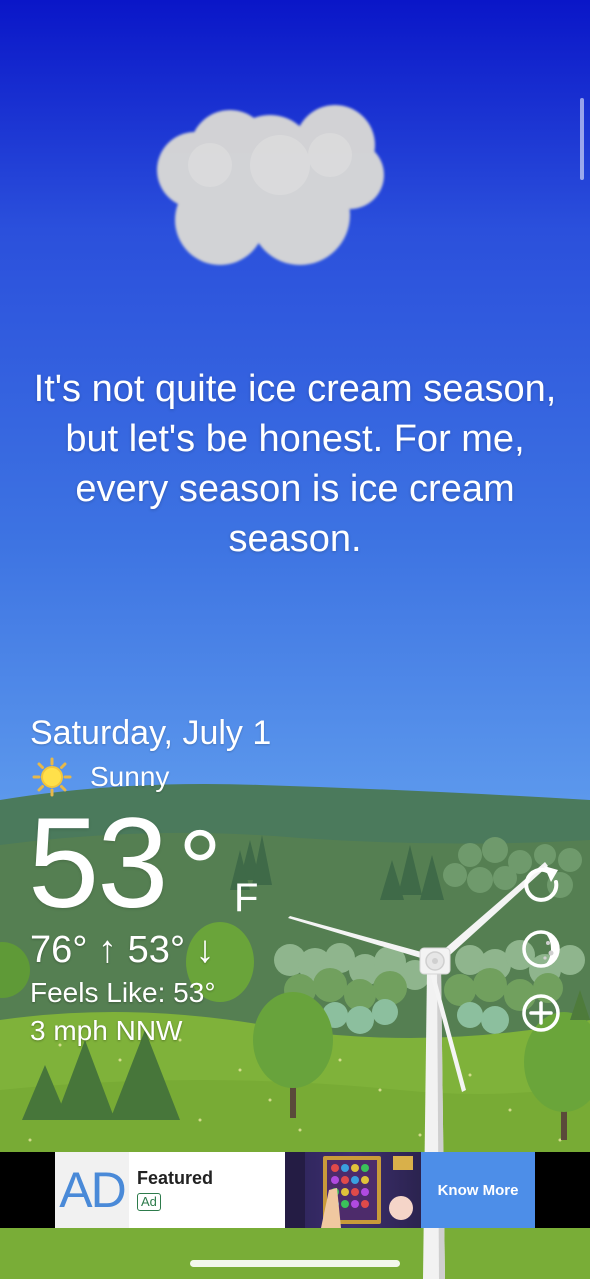  Describe the element at coordinates (353, 1190) in the screenshot. I see `ad-game-image` at that location.